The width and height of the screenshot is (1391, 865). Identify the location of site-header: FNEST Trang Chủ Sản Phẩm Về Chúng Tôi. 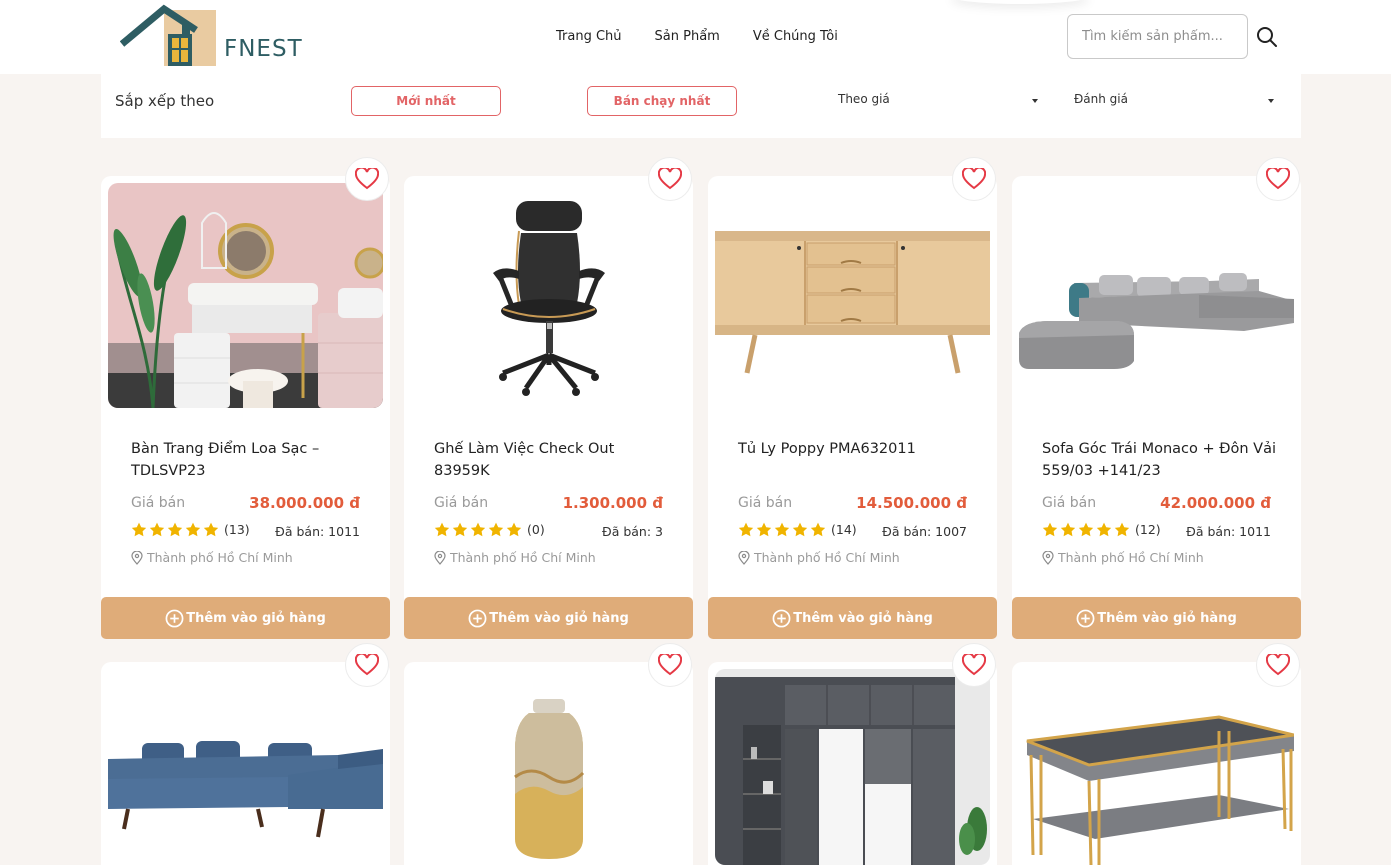
(695, 37).